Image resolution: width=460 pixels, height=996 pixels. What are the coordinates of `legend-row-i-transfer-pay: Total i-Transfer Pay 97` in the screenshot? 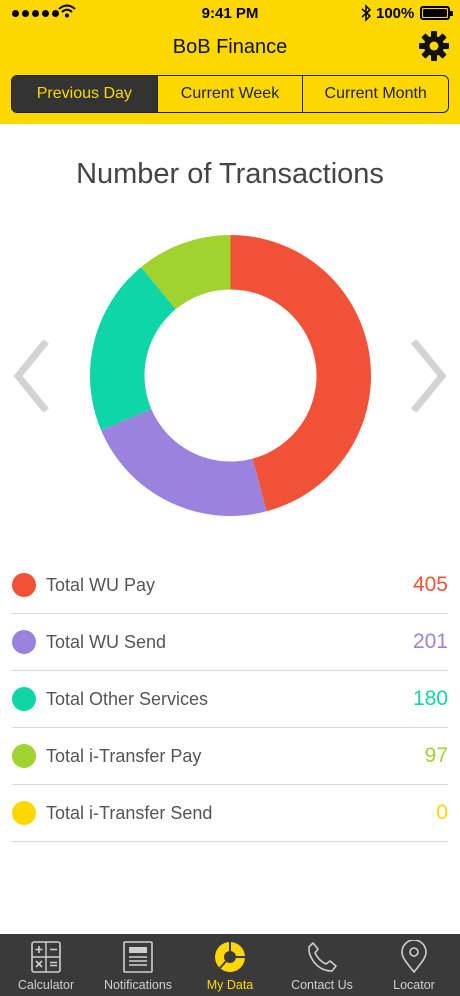 It's located at (230, 756).